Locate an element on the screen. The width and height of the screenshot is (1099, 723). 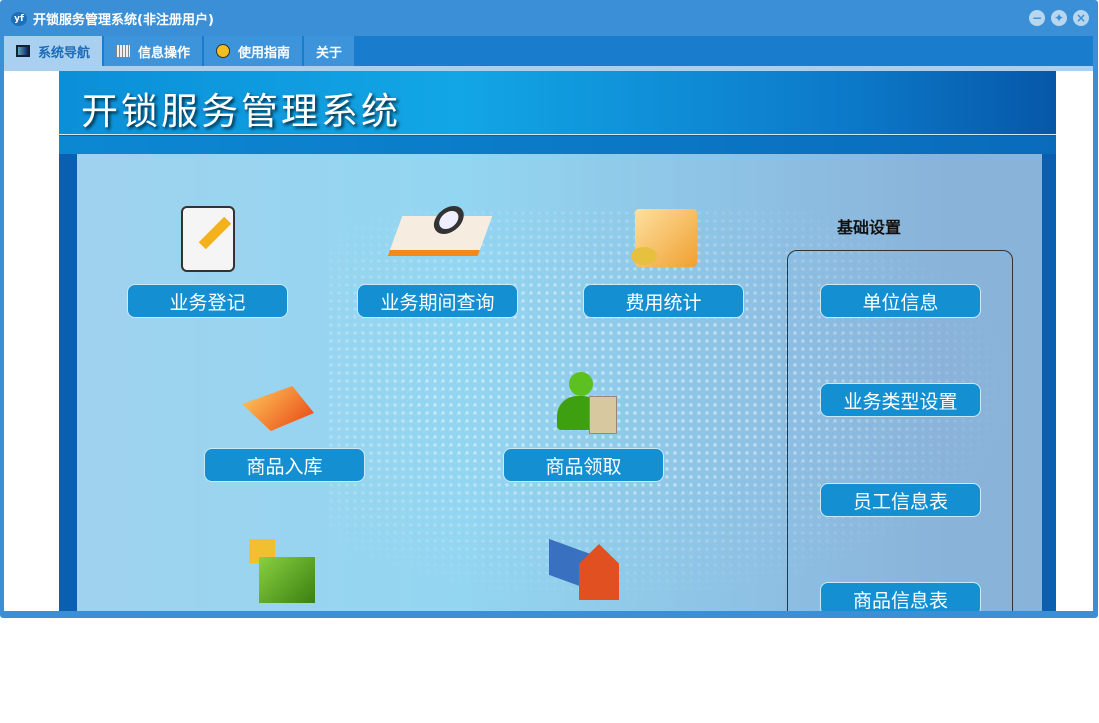
banner: 开锁服务管理系统 is located at coordinates (557, 103).